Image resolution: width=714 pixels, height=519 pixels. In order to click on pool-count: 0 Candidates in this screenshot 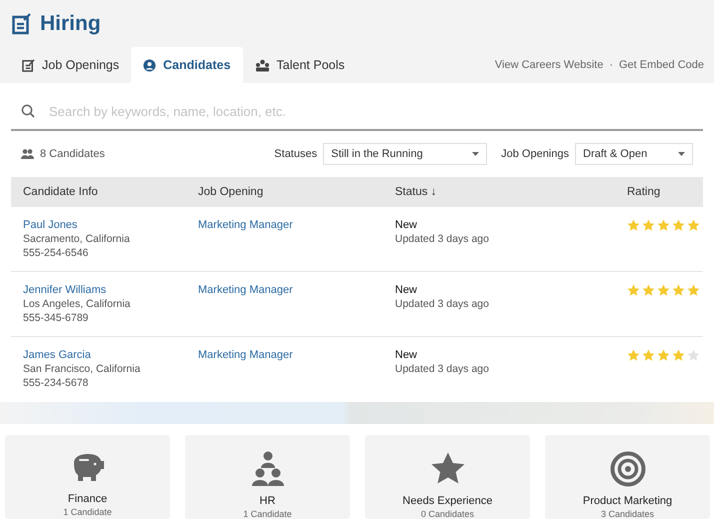, I will do `click(447, 514)`.